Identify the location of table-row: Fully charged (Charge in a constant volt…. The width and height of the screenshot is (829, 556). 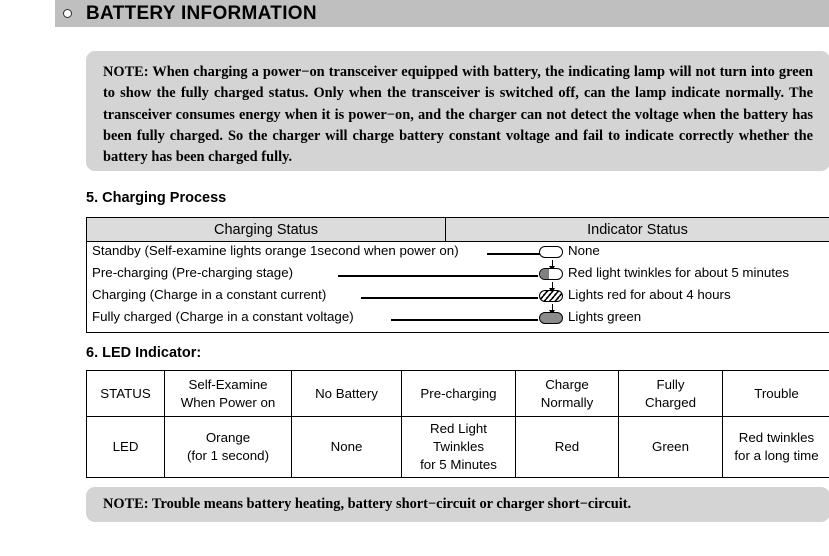
(458, 319).